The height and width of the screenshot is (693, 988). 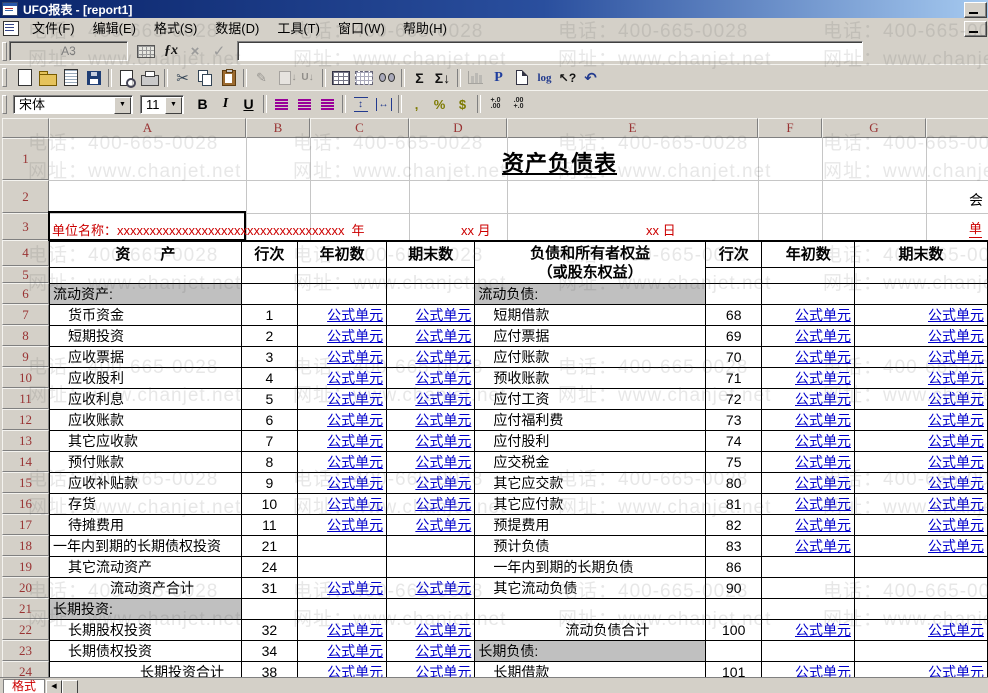 What do you see at coordinates (114, 28) in the screenshot?
I see `menu-item-edit: 编辑(E)` at bounding box center [114, 28].